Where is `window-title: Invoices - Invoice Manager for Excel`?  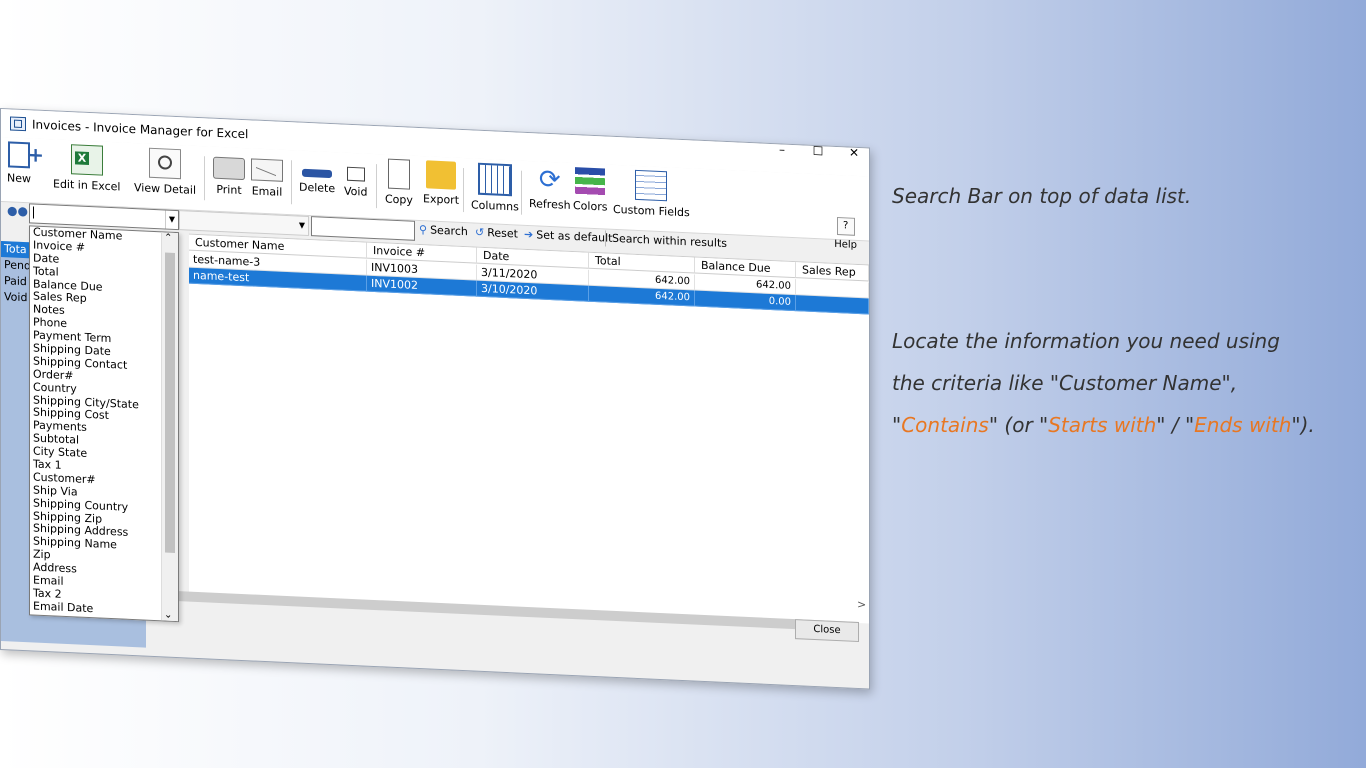
window-title: Invoices - Invoice Manager for Excel is located at coordinates (140, 129).